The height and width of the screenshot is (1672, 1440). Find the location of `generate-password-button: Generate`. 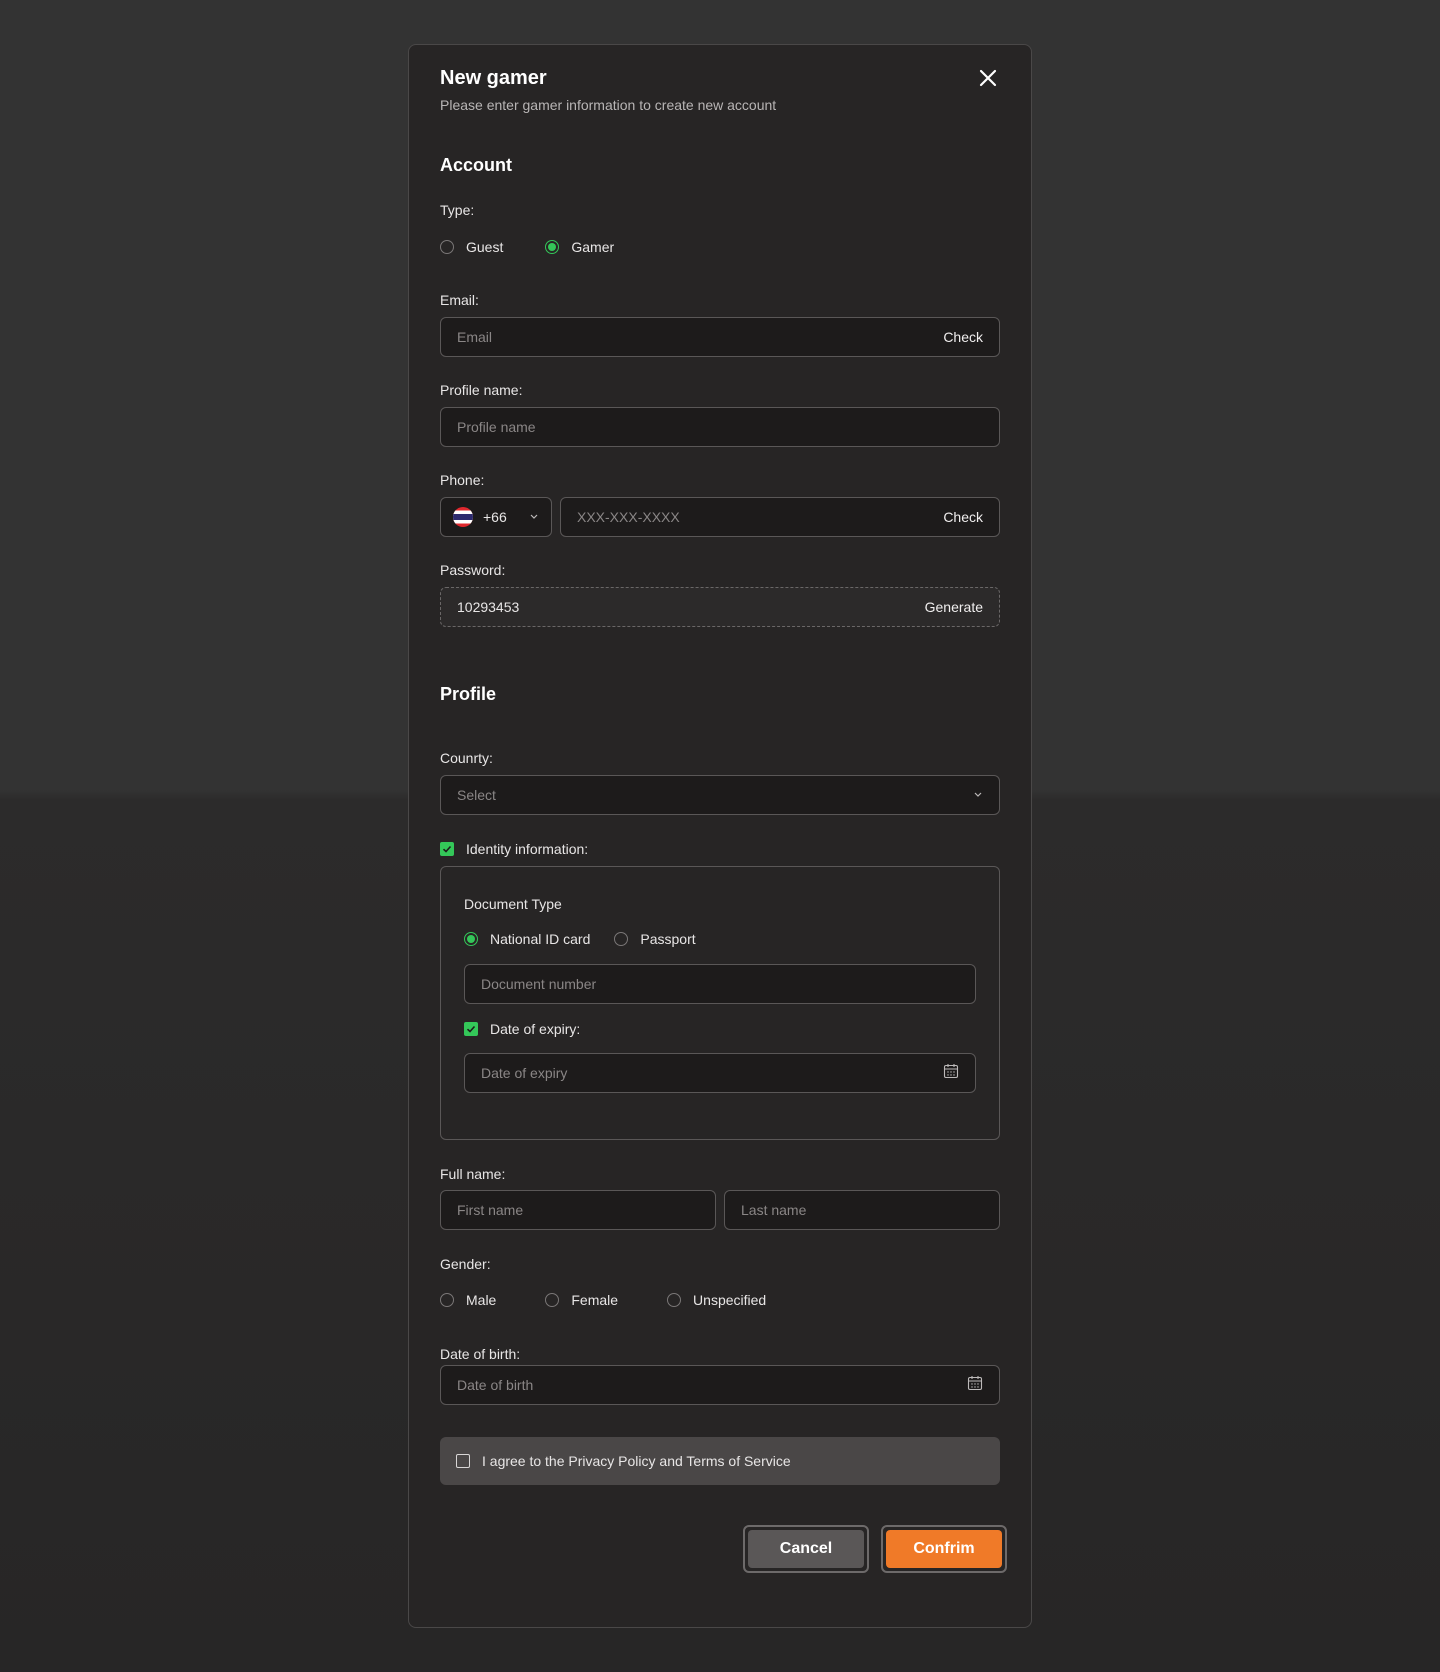

generate-password-button: Generate is located at coordinates (954, 607).